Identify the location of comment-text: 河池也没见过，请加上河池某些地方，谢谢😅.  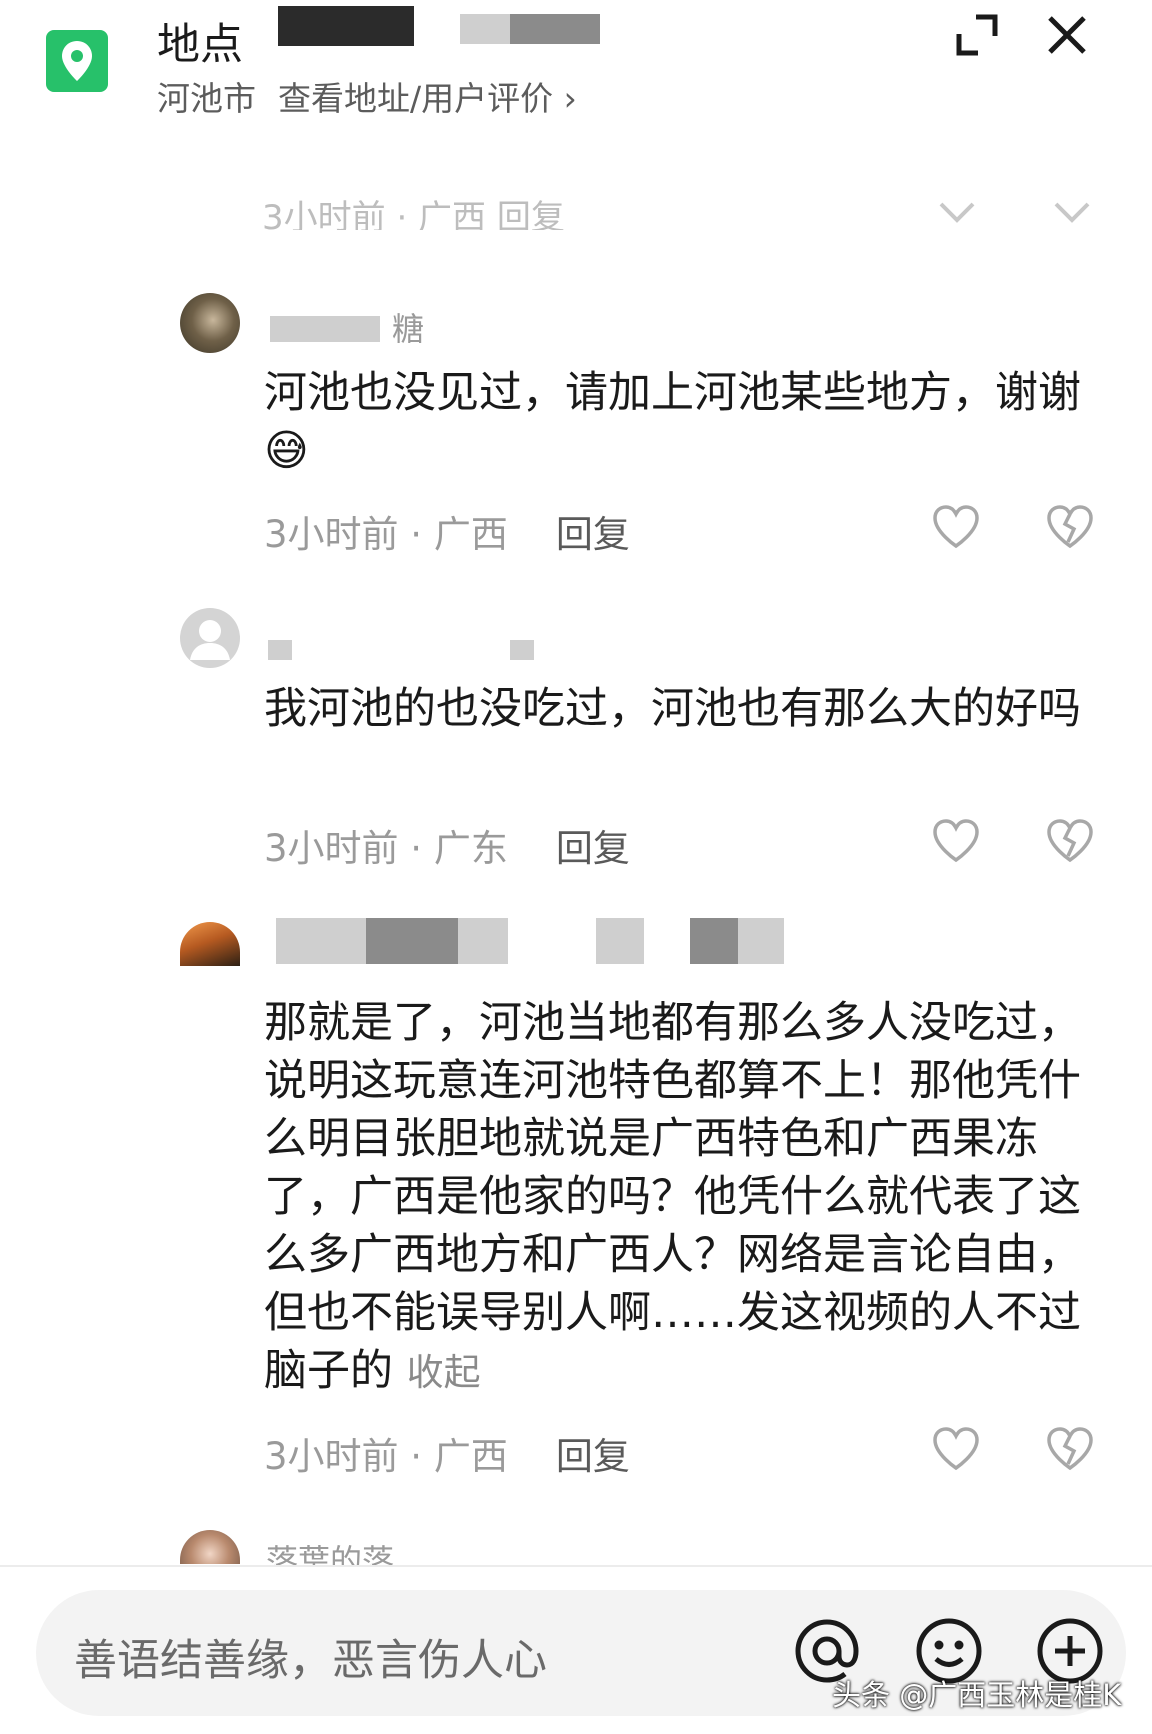
(672, 422).